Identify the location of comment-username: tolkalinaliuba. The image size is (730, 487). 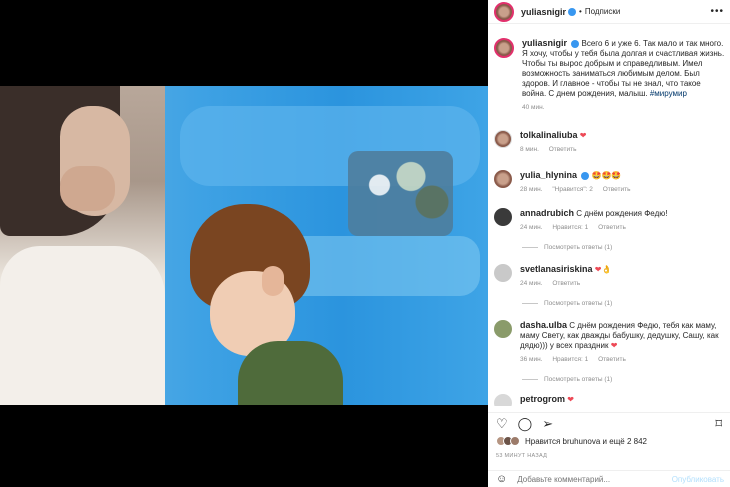
(549, 135).